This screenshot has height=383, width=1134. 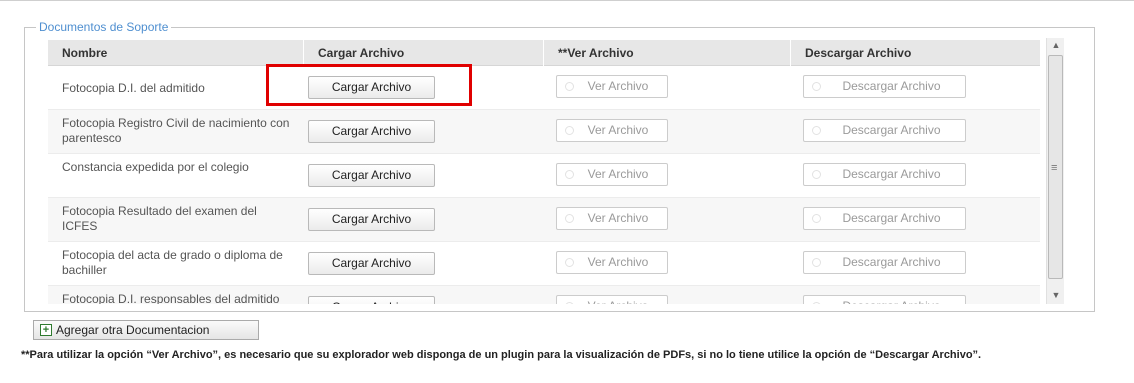 What do you see at coordinates (104, 27) in the screenshot?
I see `fieldset-legend: Documentos de Soporte` at bounding box center [104, 27].